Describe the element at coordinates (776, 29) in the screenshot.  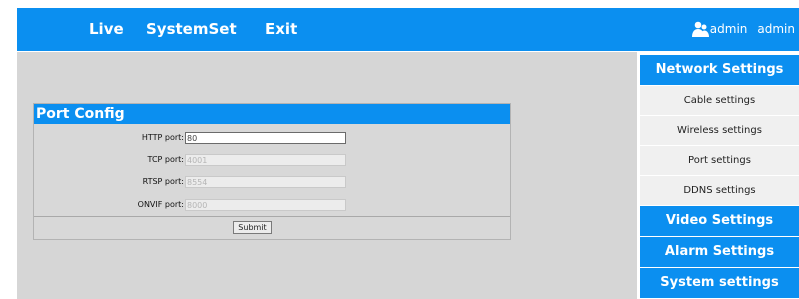
I see `username-label: admin` at that location.